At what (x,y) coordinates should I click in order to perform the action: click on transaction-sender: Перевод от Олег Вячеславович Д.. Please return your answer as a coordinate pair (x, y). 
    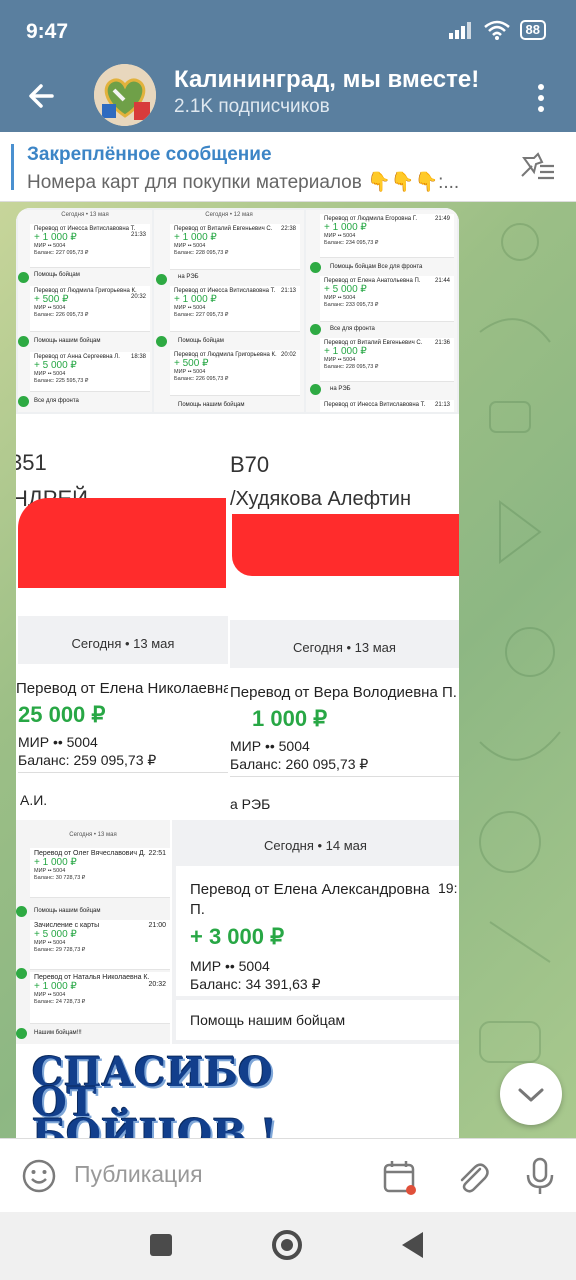
    Looking at the image, I should click on (90, 853).